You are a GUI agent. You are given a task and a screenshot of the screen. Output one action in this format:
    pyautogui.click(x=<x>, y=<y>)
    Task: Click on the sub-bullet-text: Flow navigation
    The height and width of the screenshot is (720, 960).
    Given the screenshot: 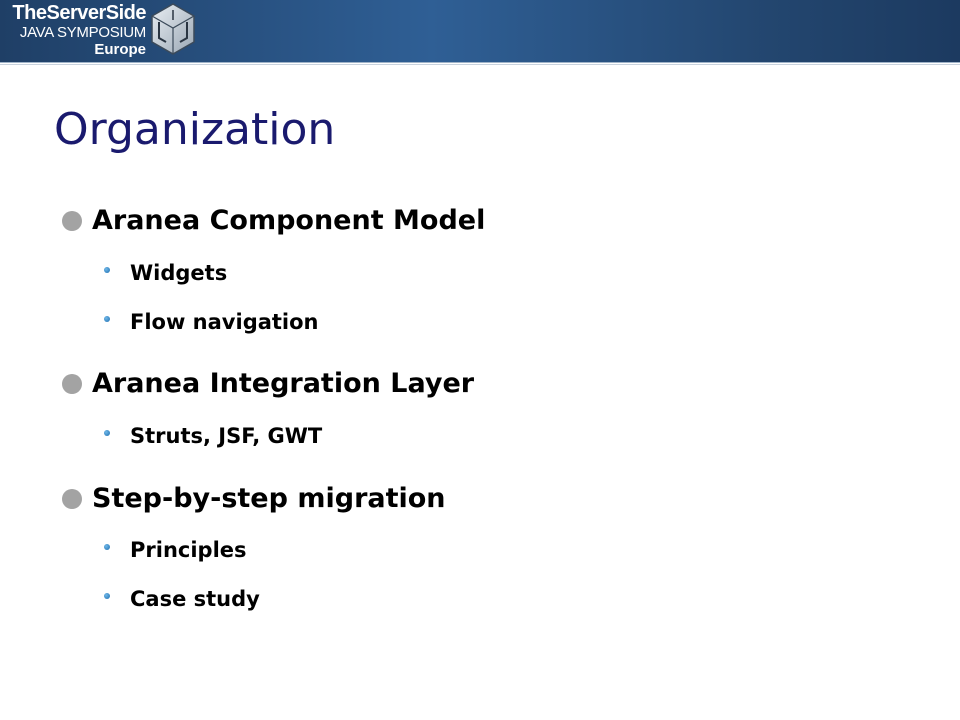 What is the action you would take?
    pyautogui.click(x=224, y=322)
    